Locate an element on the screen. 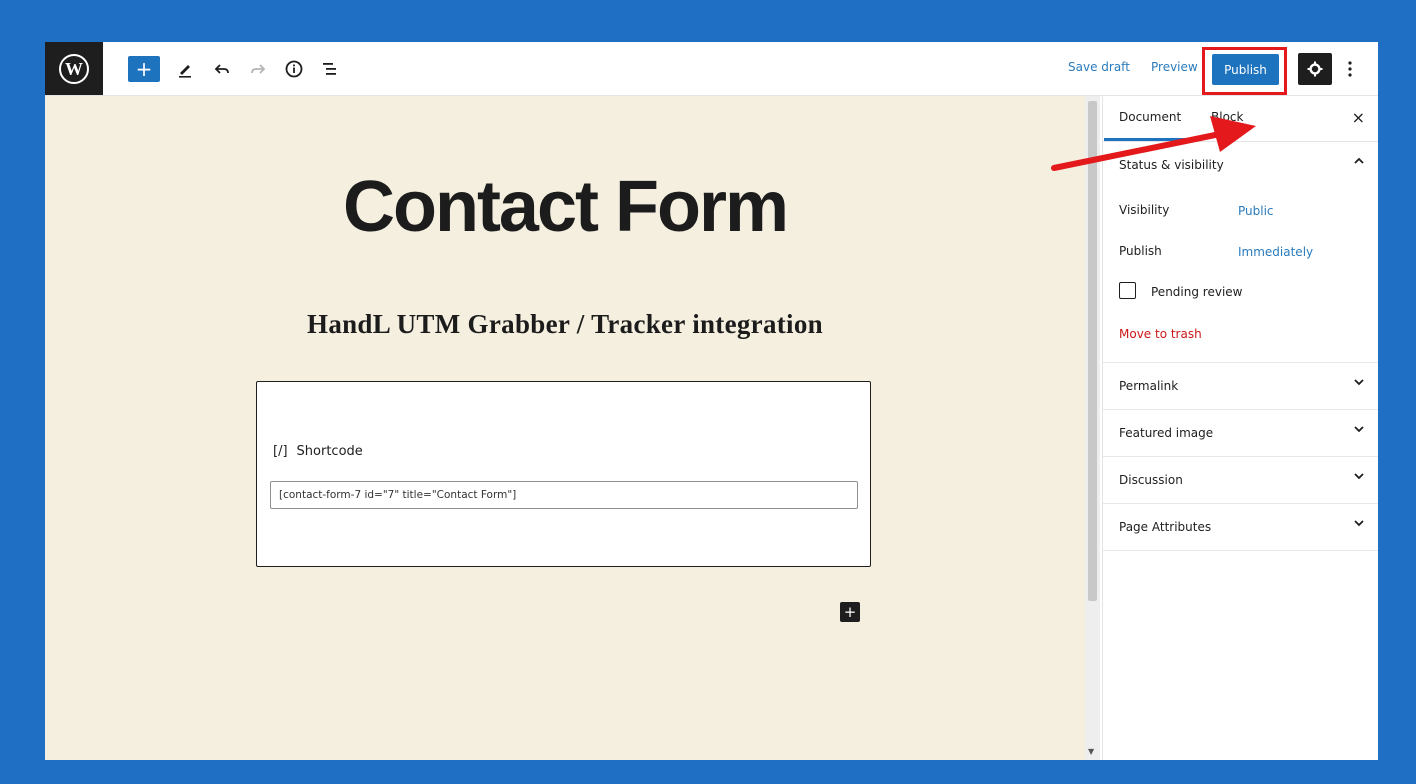 The width and height of the screenshot is (1416, 784). scroll-down-arrow-icon: ▼ is located at coordinates (1091, 751).